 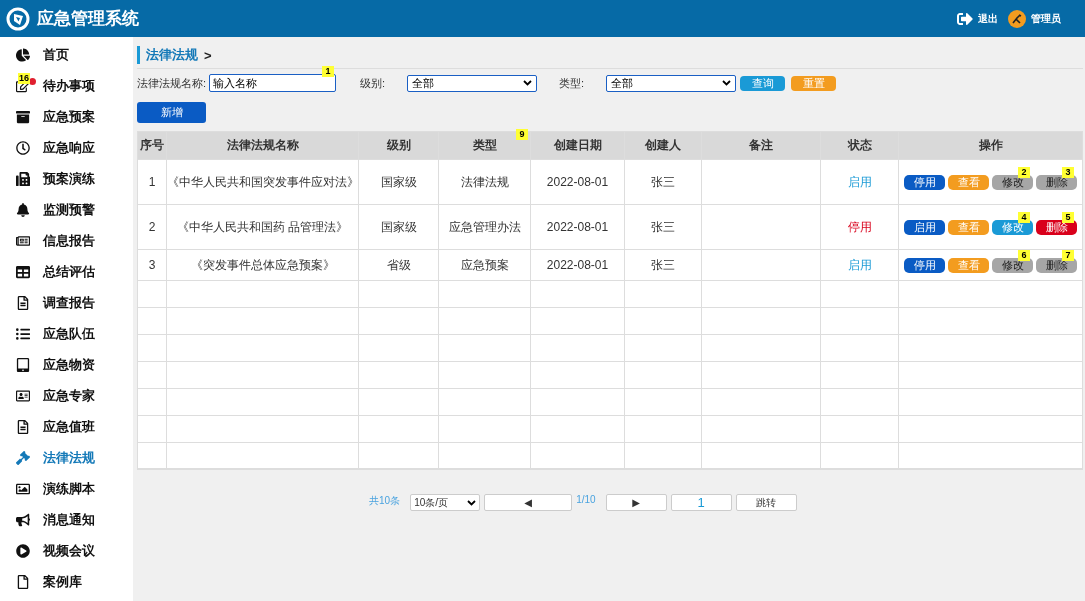 I want to click on status-text: 停用, so click(x=860, y=227).